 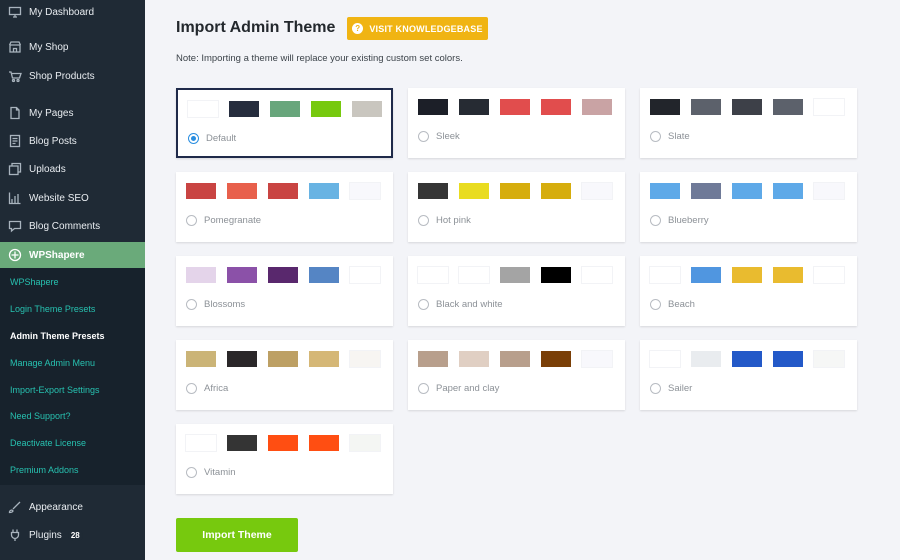 I want to click on sidebar-item-label: My Dashboard, so click(x=62, y=12).